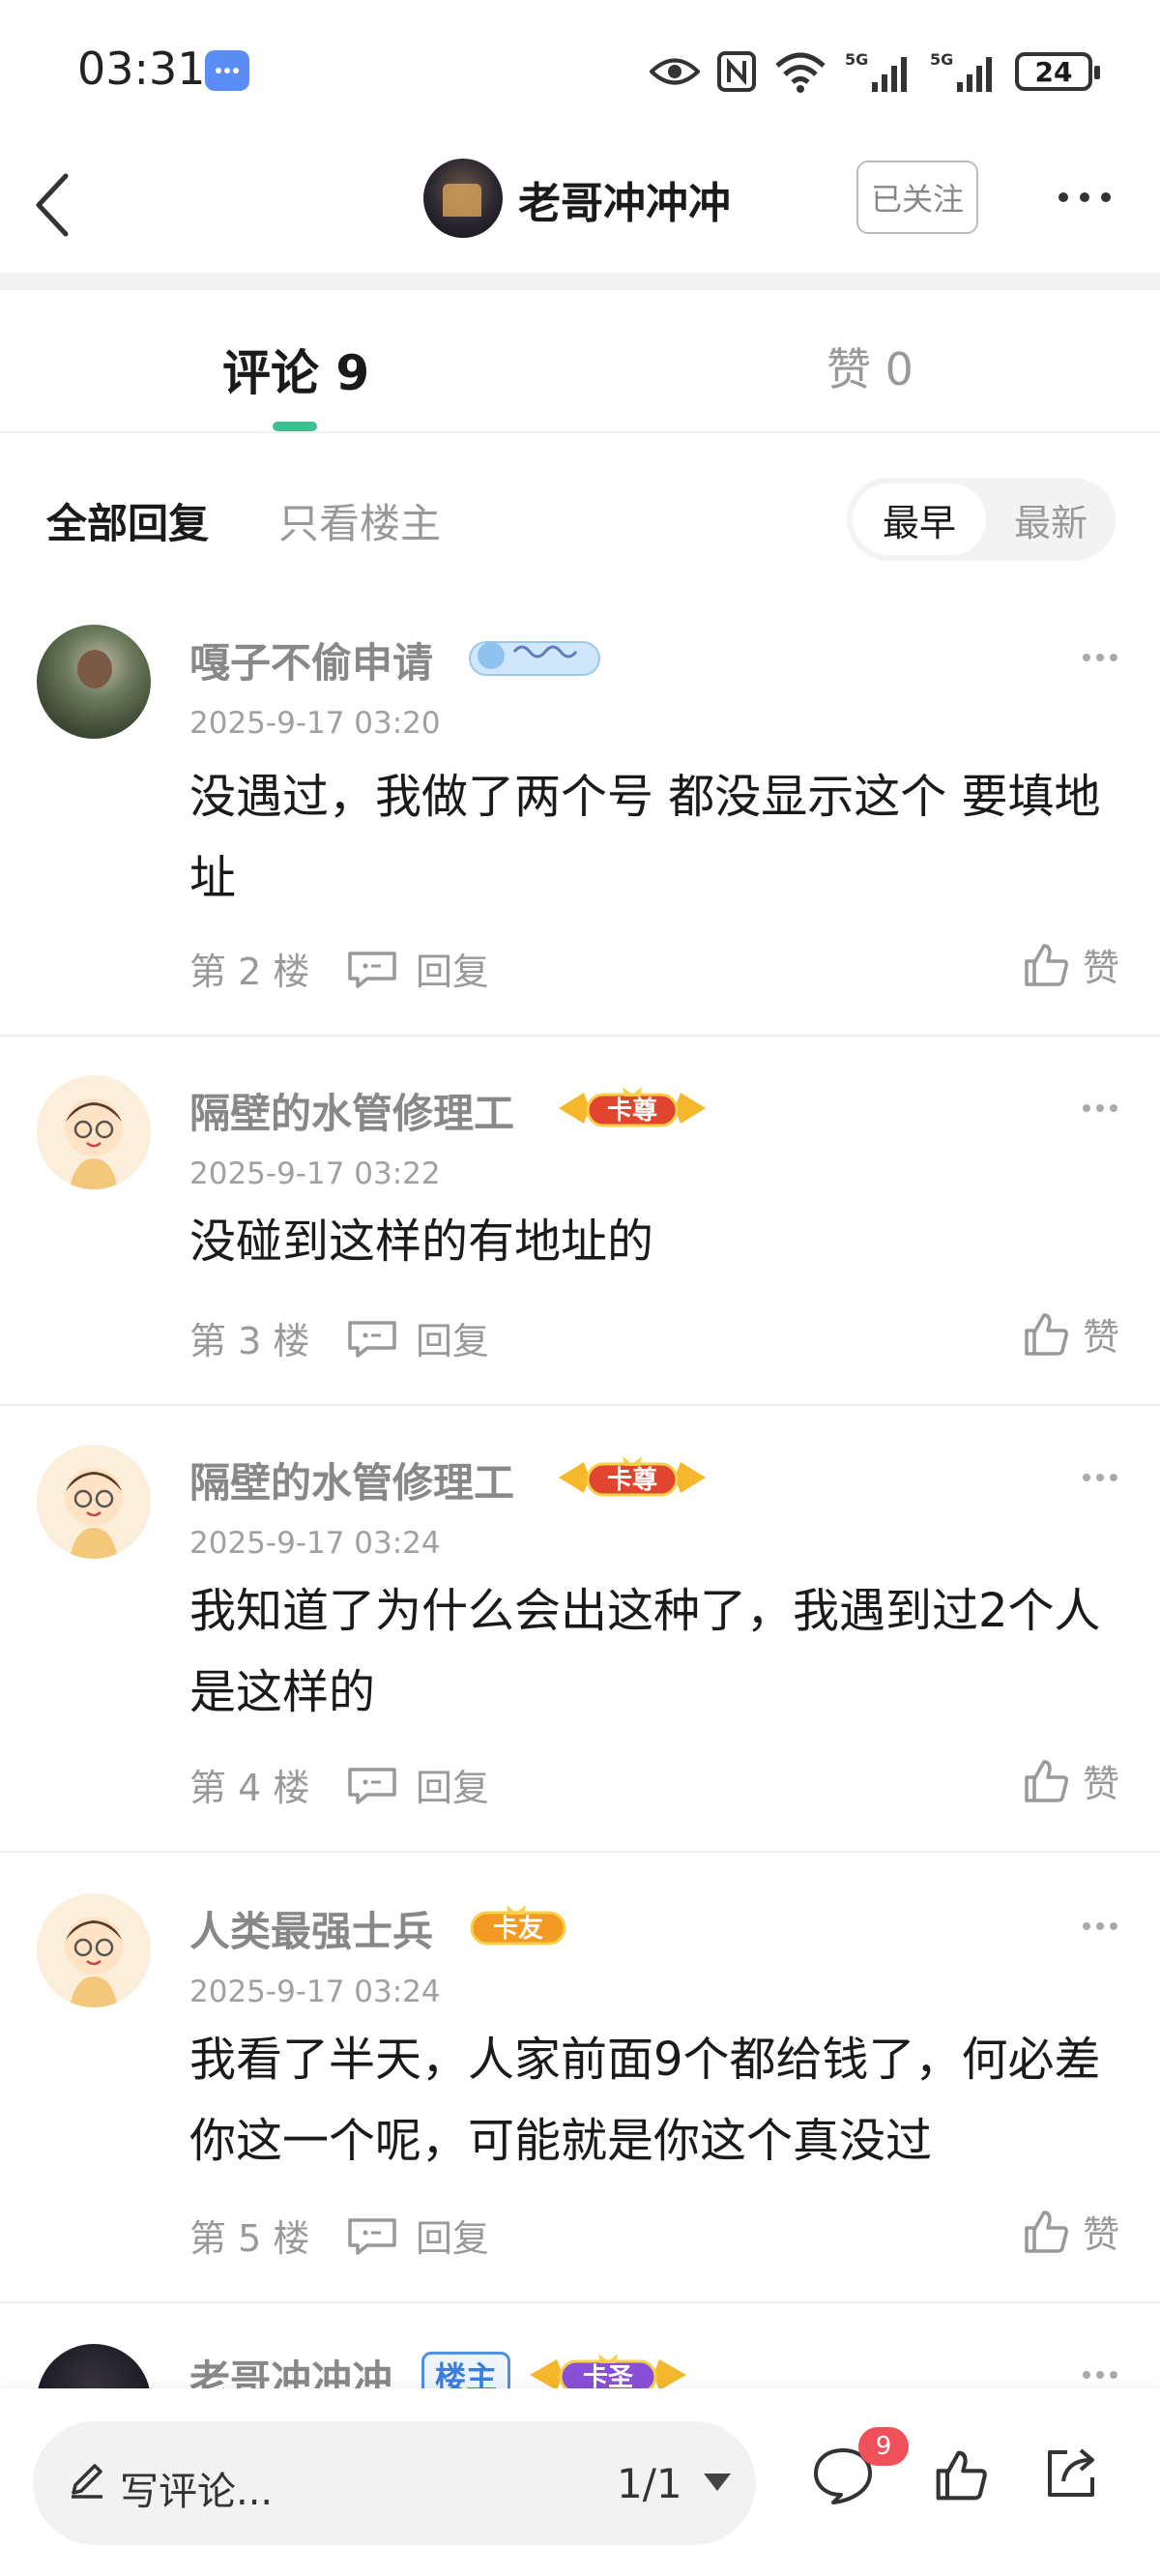  Describe the element at coordinates (645, 1651) in the screenshot. I see `comment-text: 我知道了为什么会出这种了，我遇到过2个人是这样的` at that location.